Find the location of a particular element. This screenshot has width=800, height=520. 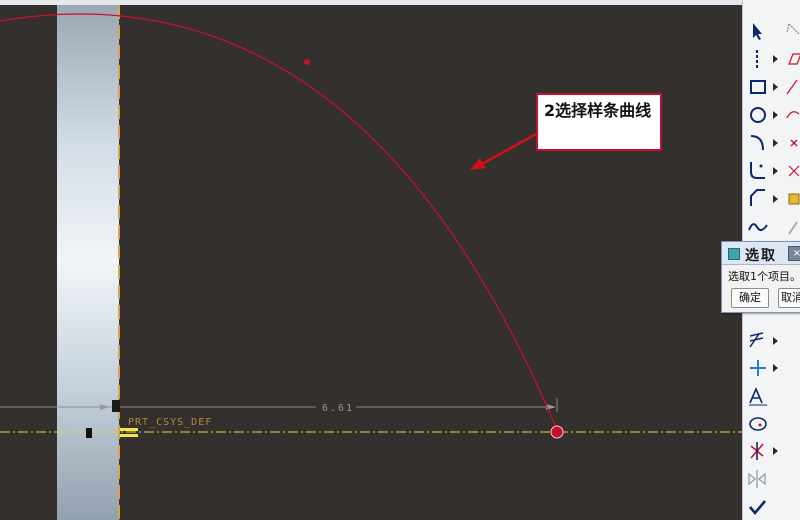

mirror-icon is located at coordinates (757, 479).